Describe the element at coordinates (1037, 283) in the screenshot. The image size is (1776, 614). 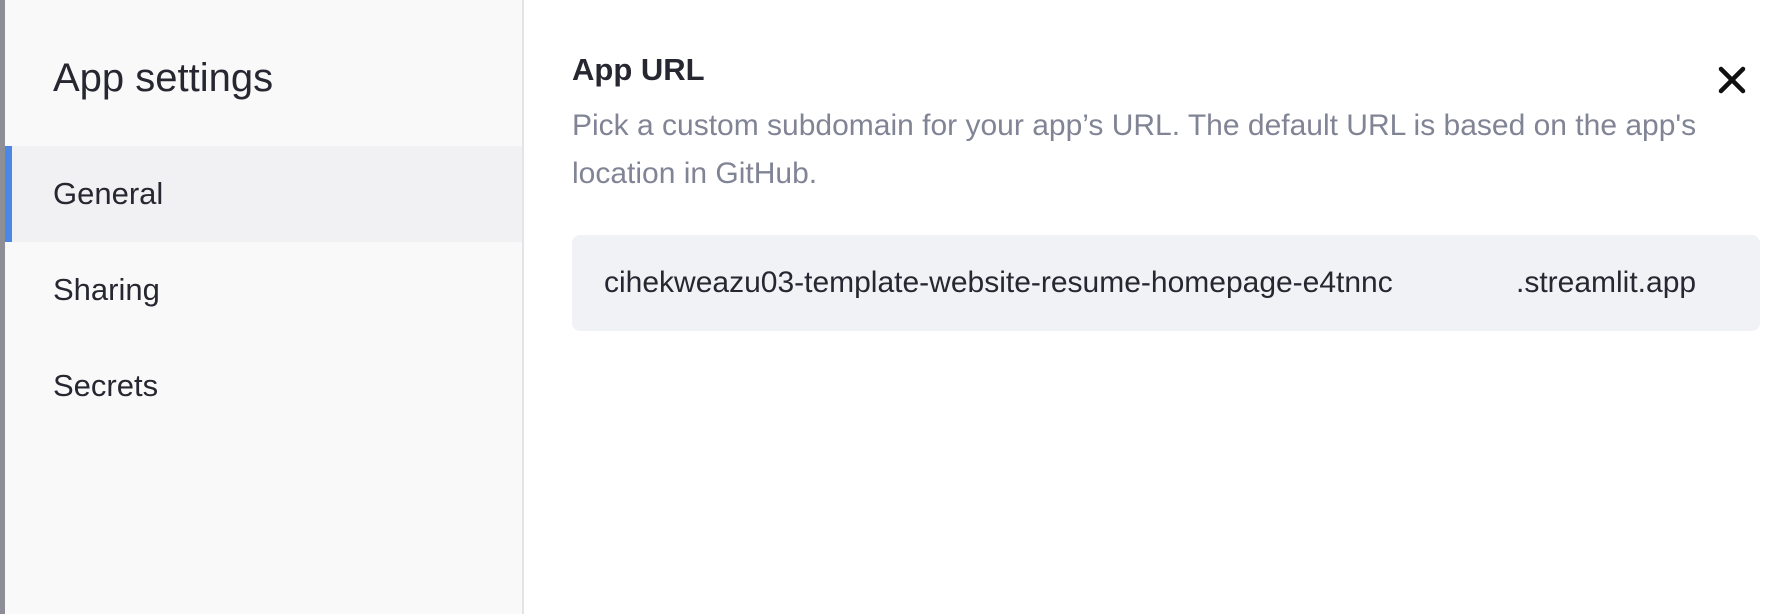
I see `subdomain-input` at that location.